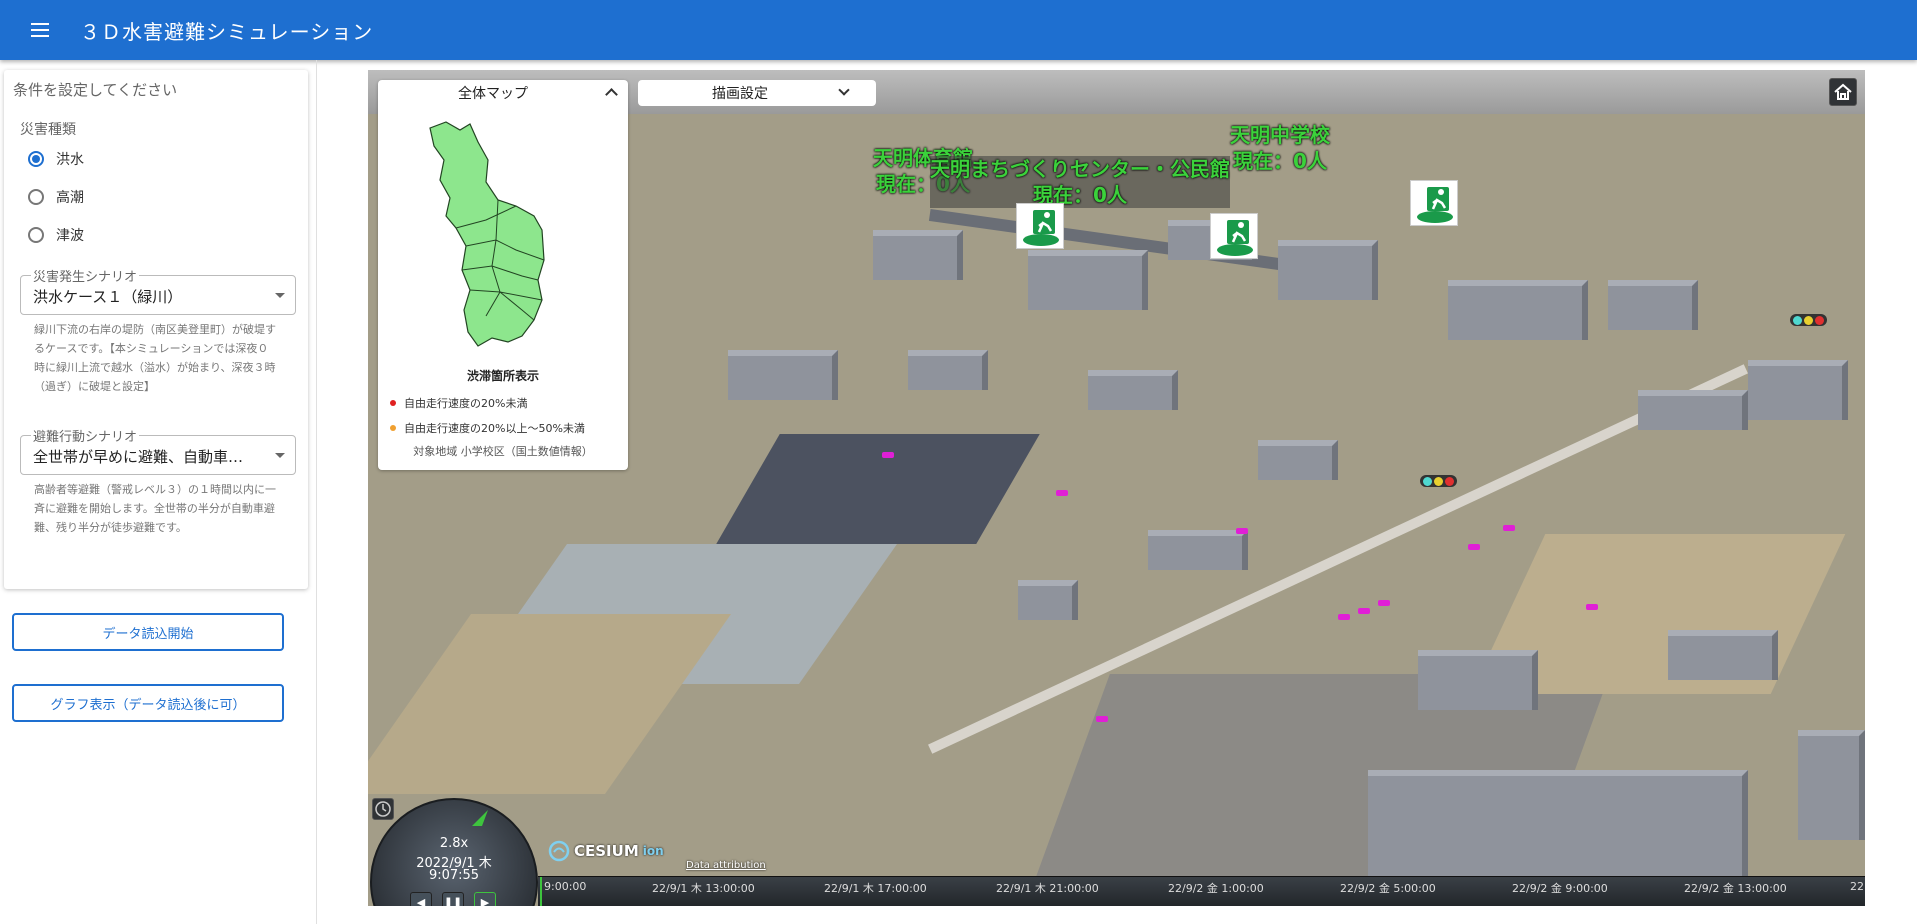  What do you see at coordinates (479, 819) in the screenshot?
I see `speed-needle-icon` at bounding box center [479, 819].